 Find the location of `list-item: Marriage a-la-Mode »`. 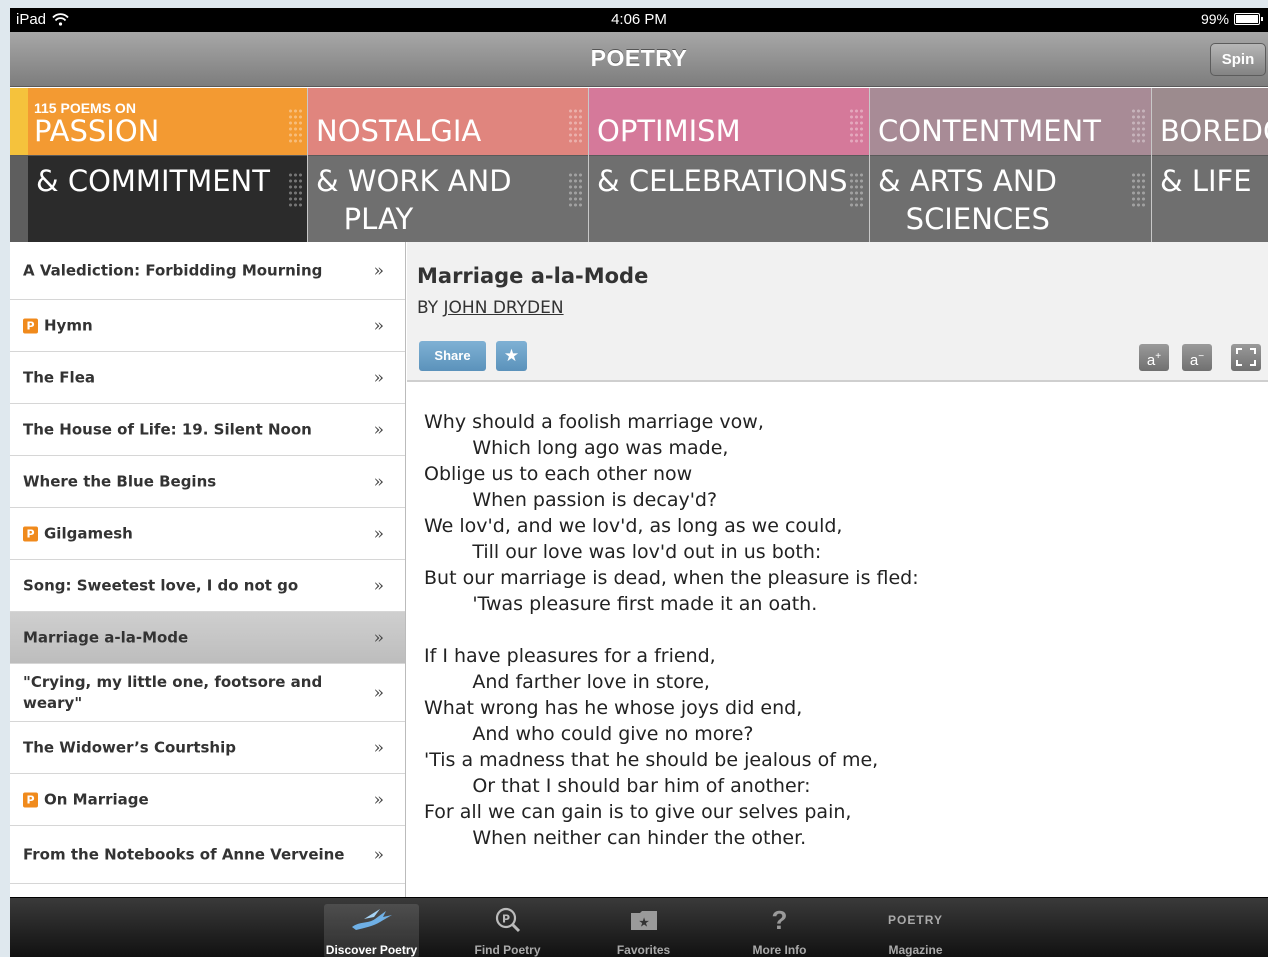

list-item: Marriage a-la-Mode » is located at coordinates (207, 638).